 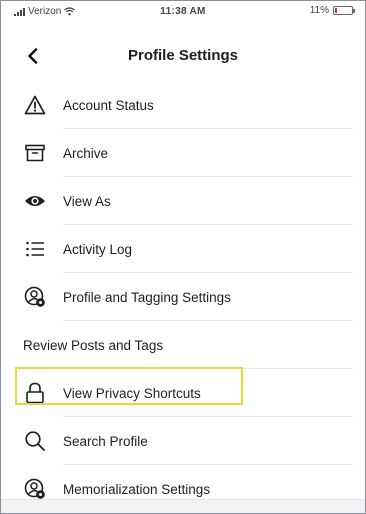 What do you see at coordinates (86, 153) in the screenshot?
I see `menu-item-label: Archive` at bounding box center [86, 153].